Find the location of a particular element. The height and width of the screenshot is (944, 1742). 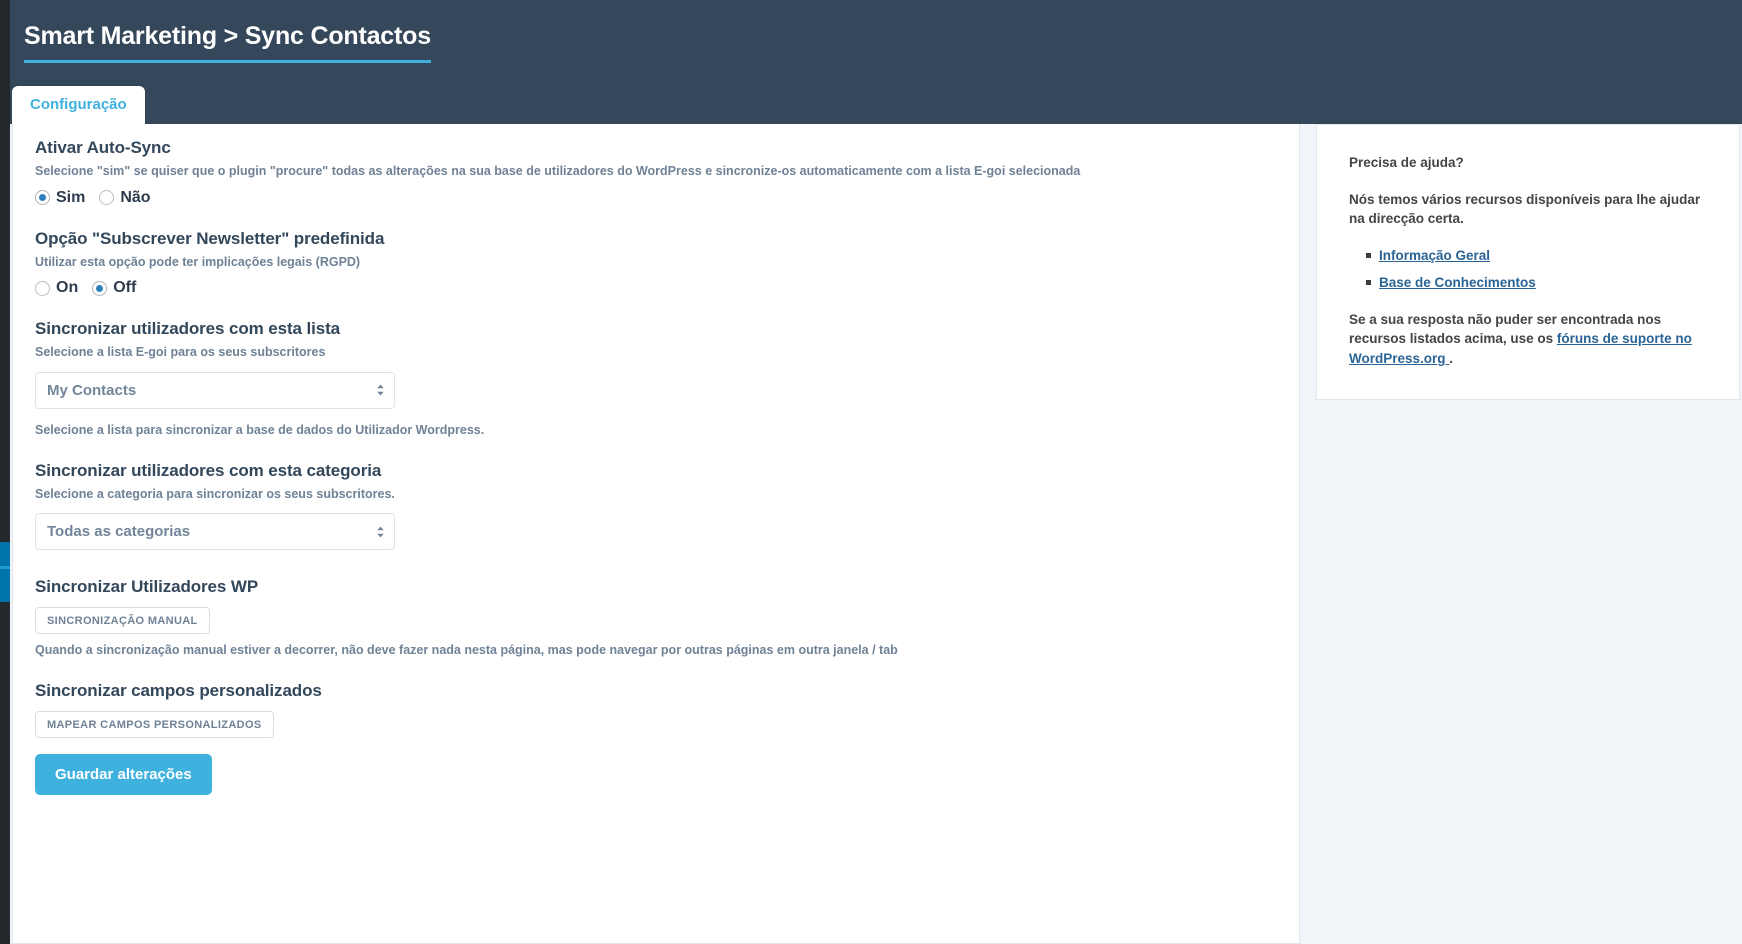

category-select-wrapper: Todas as categorias is located at coordinates (215, 532).